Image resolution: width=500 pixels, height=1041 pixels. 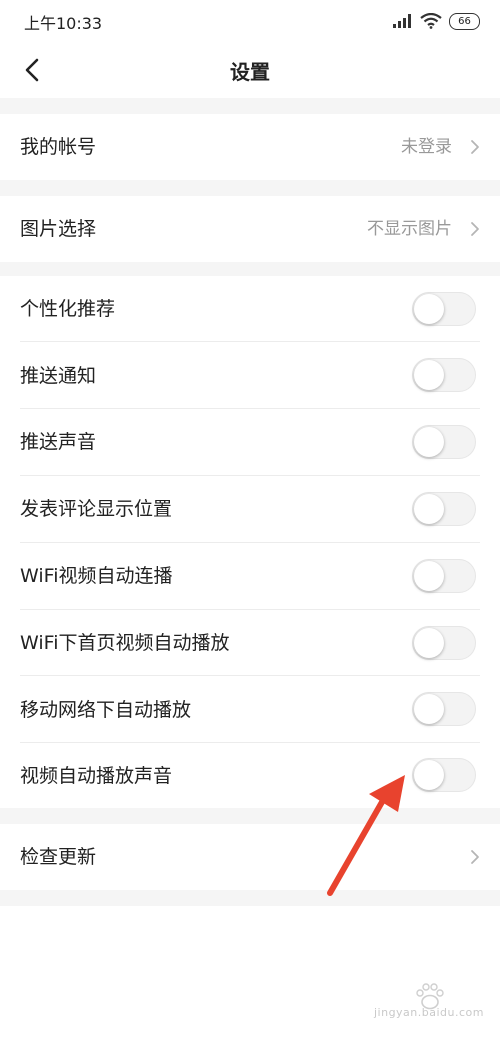 What do you see at coordinates (250, 229) in the screenshot?
I see `image-row: 图片选择 不显示图片` at bounding box center [250, 229].